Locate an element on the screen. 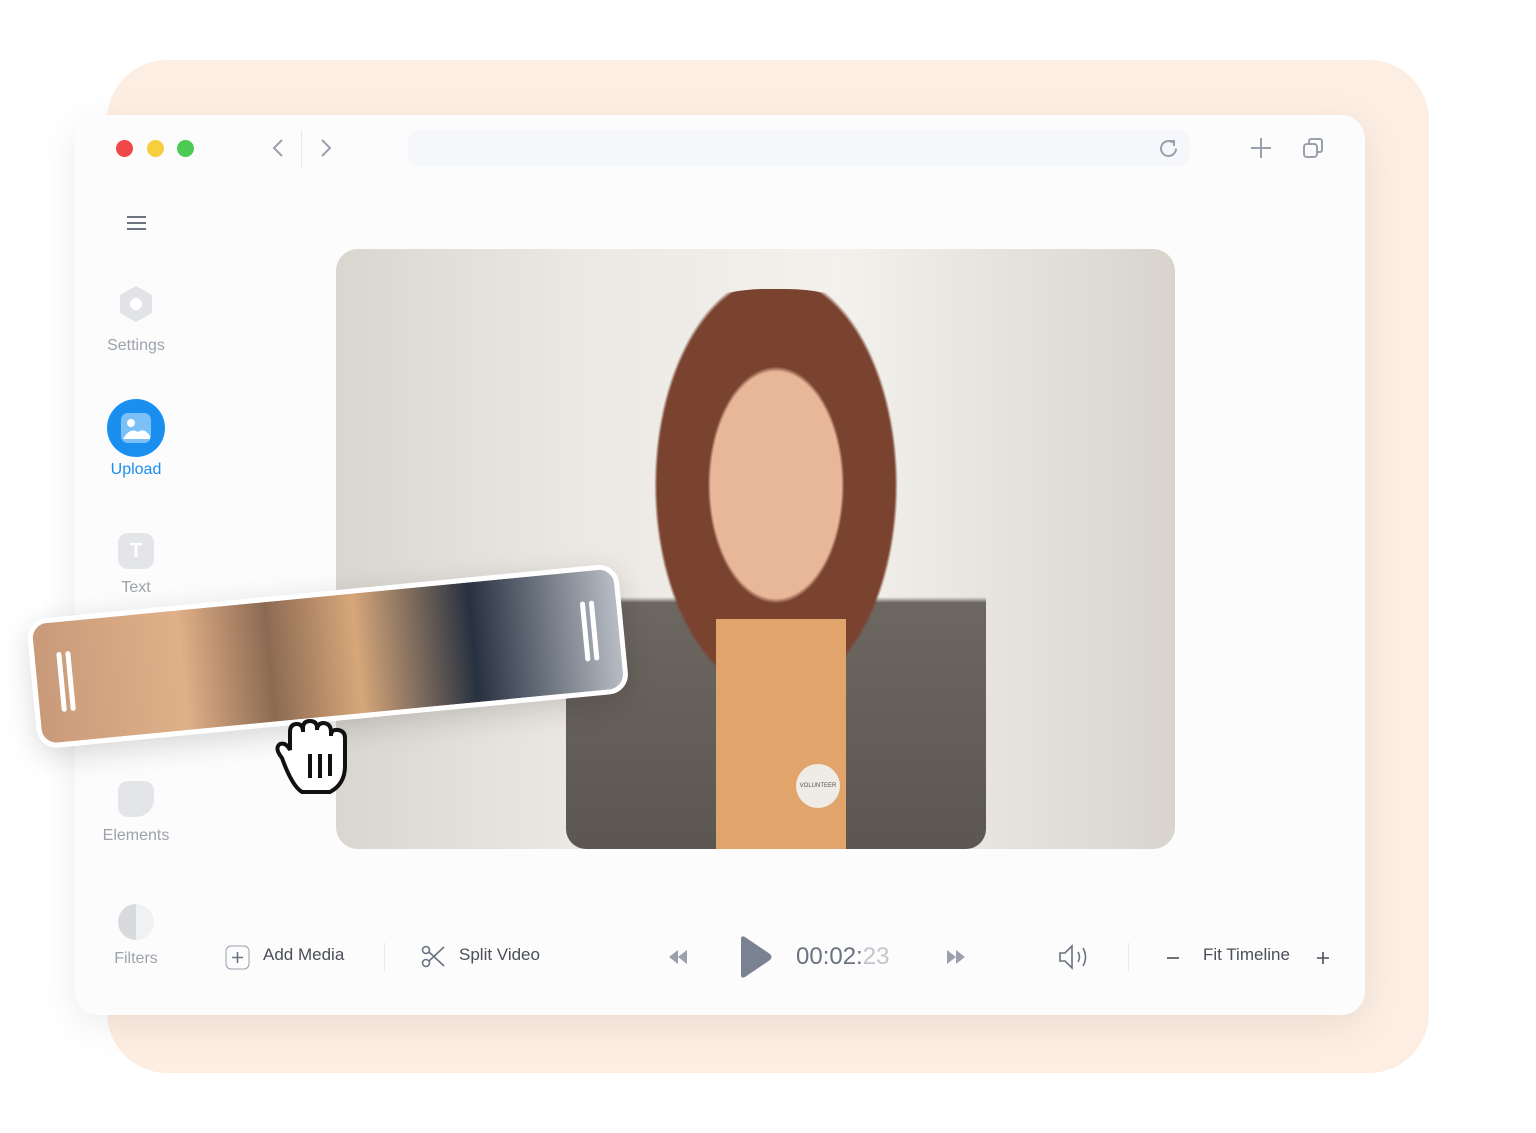  refresh-icon is located at coordinates (1168, 148).